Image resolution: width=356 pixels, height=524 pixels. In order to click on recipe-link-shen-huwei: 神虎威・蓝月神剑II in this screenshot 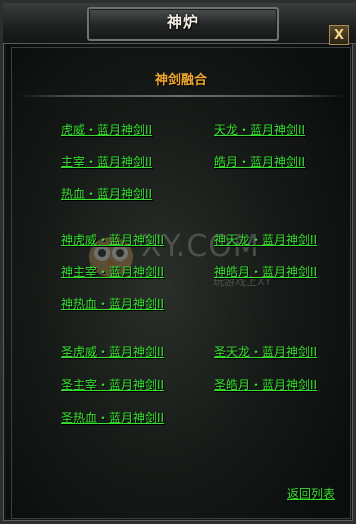, I will do `click(112, 239)`.